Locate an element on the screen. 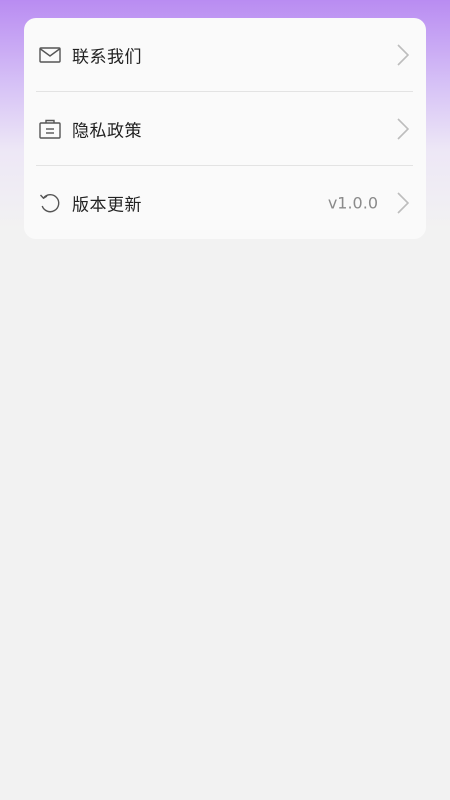 The height and width of the screenshot is (800, 450). menu-item-label: 版本更新 is located at coordinates (107, 205).